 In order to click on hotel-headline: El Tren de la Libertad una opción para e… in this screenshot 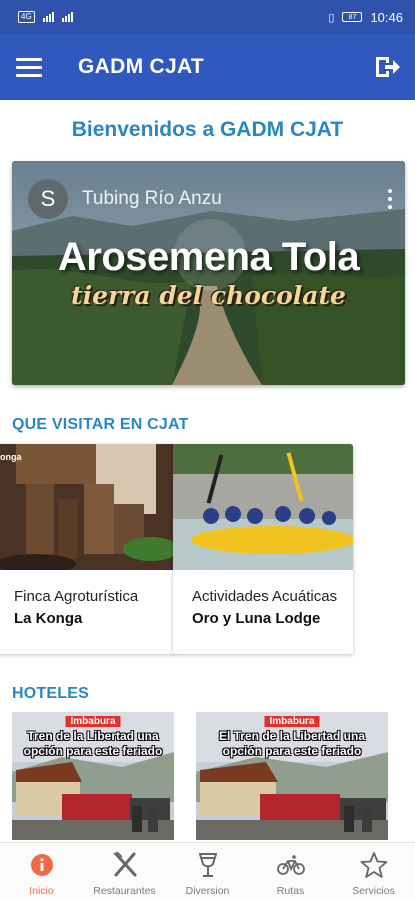, I will do `click(292, 744)`.